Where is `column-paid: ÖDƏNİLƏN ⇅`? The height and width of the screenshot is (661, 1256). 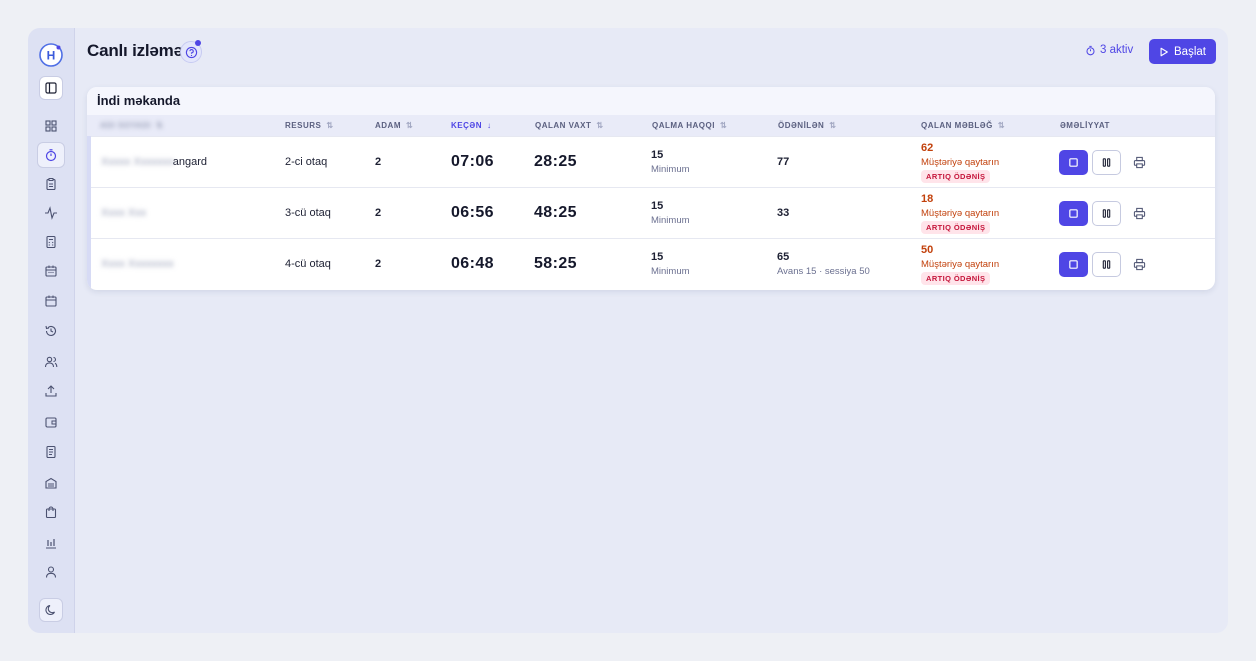 column-paid: ÖDƏNİLƏN ⇅ is located at coordinates (807, 125).